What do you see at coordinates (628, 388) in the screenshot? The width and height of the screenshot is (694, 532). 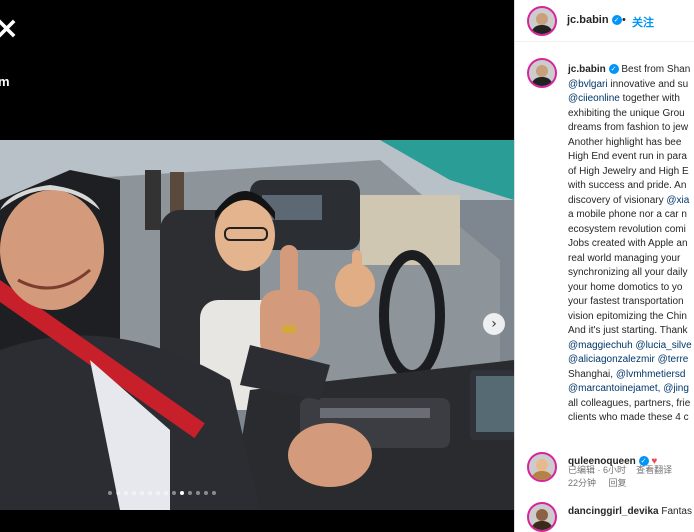 I see `mention-link: @marcantoinejamet, @jing` at bounding box center [628, 388].